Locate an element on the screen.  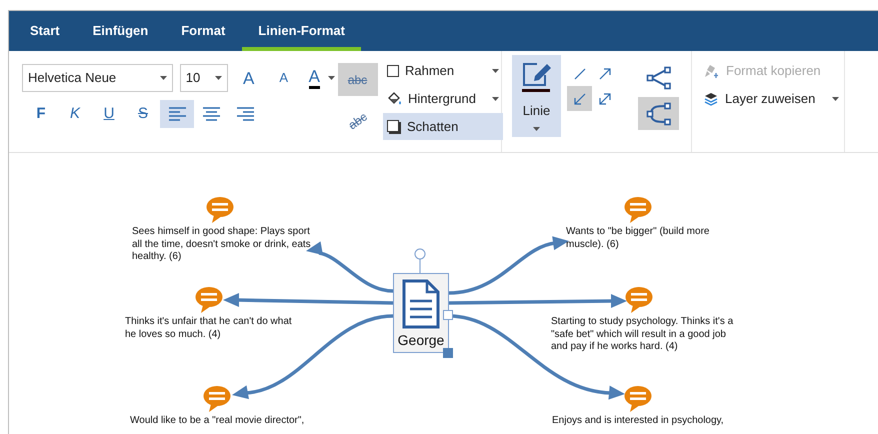
layer-button: Layer zuweisen is located at coordinates (774, 99).